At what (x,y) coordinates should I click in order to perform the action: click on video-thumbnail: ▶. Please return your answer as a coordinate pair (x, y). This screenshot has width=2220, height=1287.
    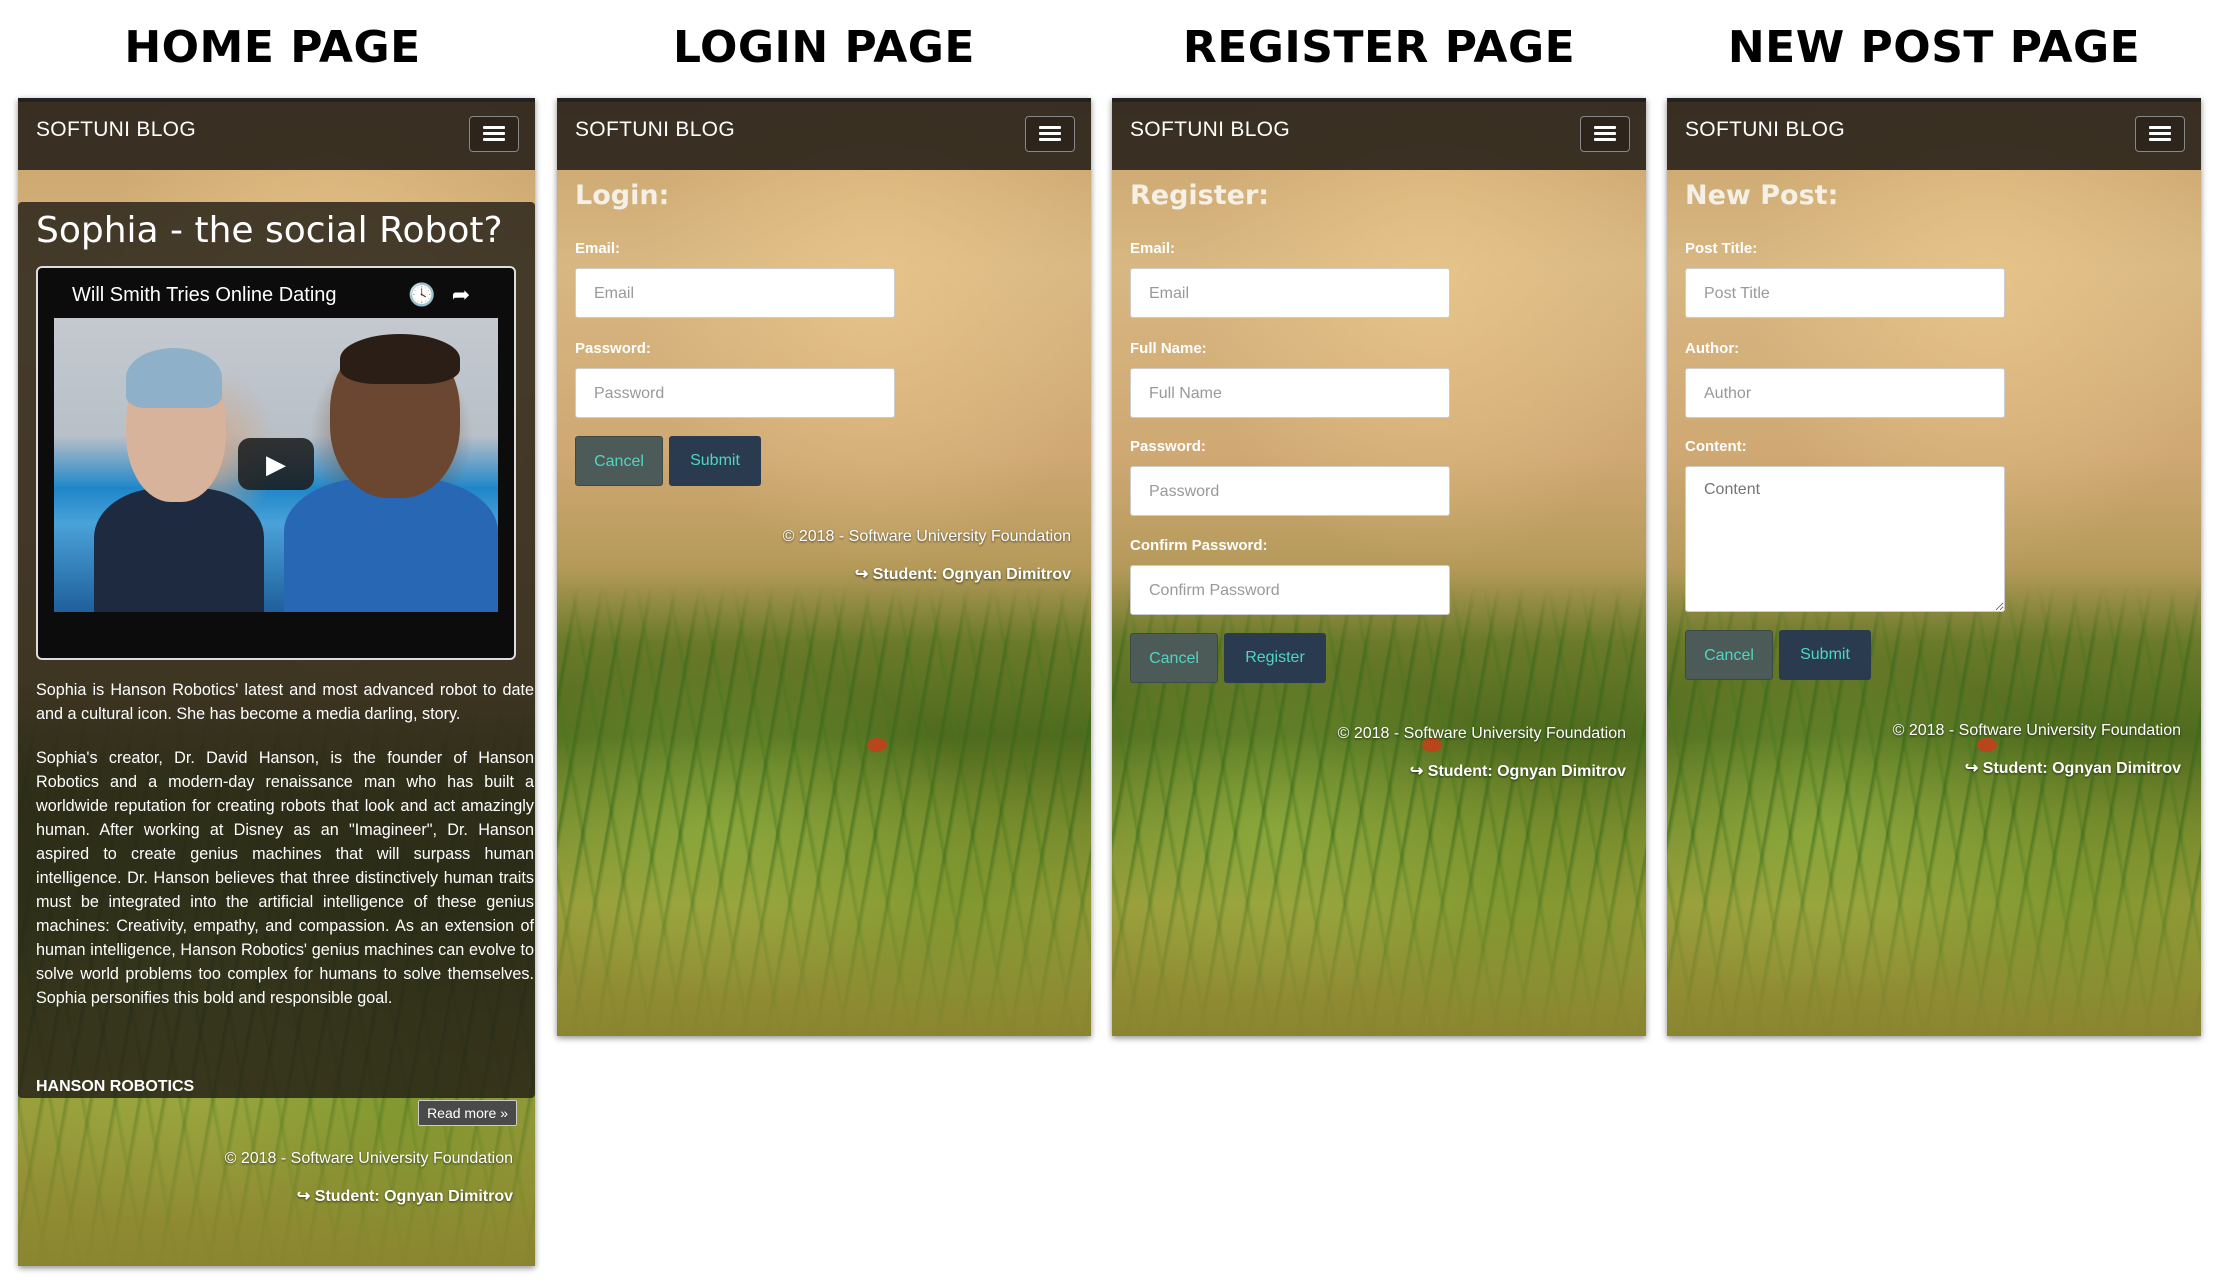
    Looking at the image, I should click on (276, 465).